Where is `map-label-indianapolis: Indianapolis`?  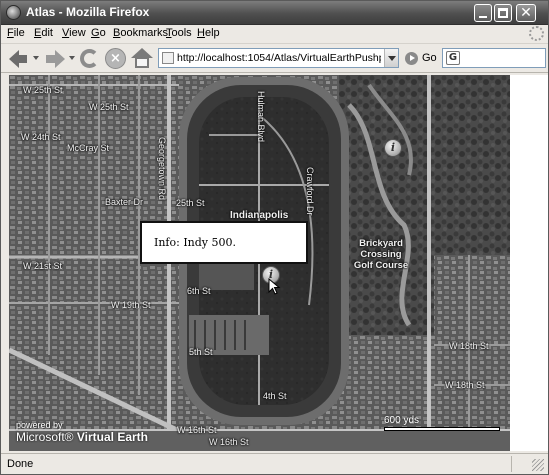 map-label-indianapolis: Indianapolis is located at coordinates (259, 215).